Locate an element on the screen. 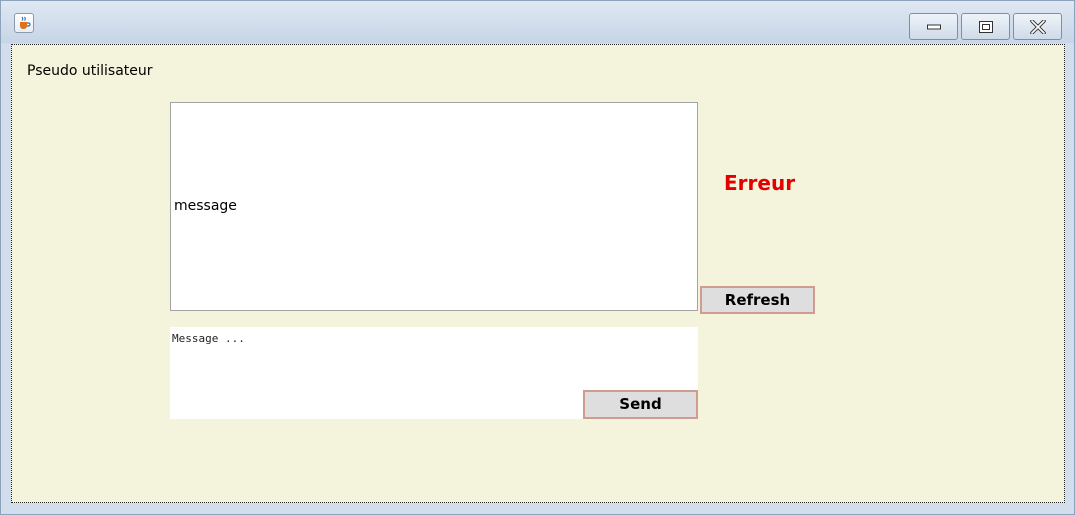  close-icon is located at coordinates (1037, 26).